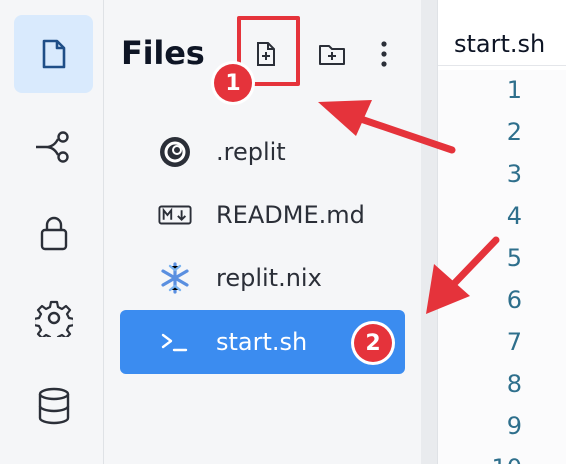 Image resolution: width=566 pixels, height=464 pixels. What do you see at coordinates (290, 215) in the screenshot?
I see `file-name: README.md` at bounding box center [290, 215].